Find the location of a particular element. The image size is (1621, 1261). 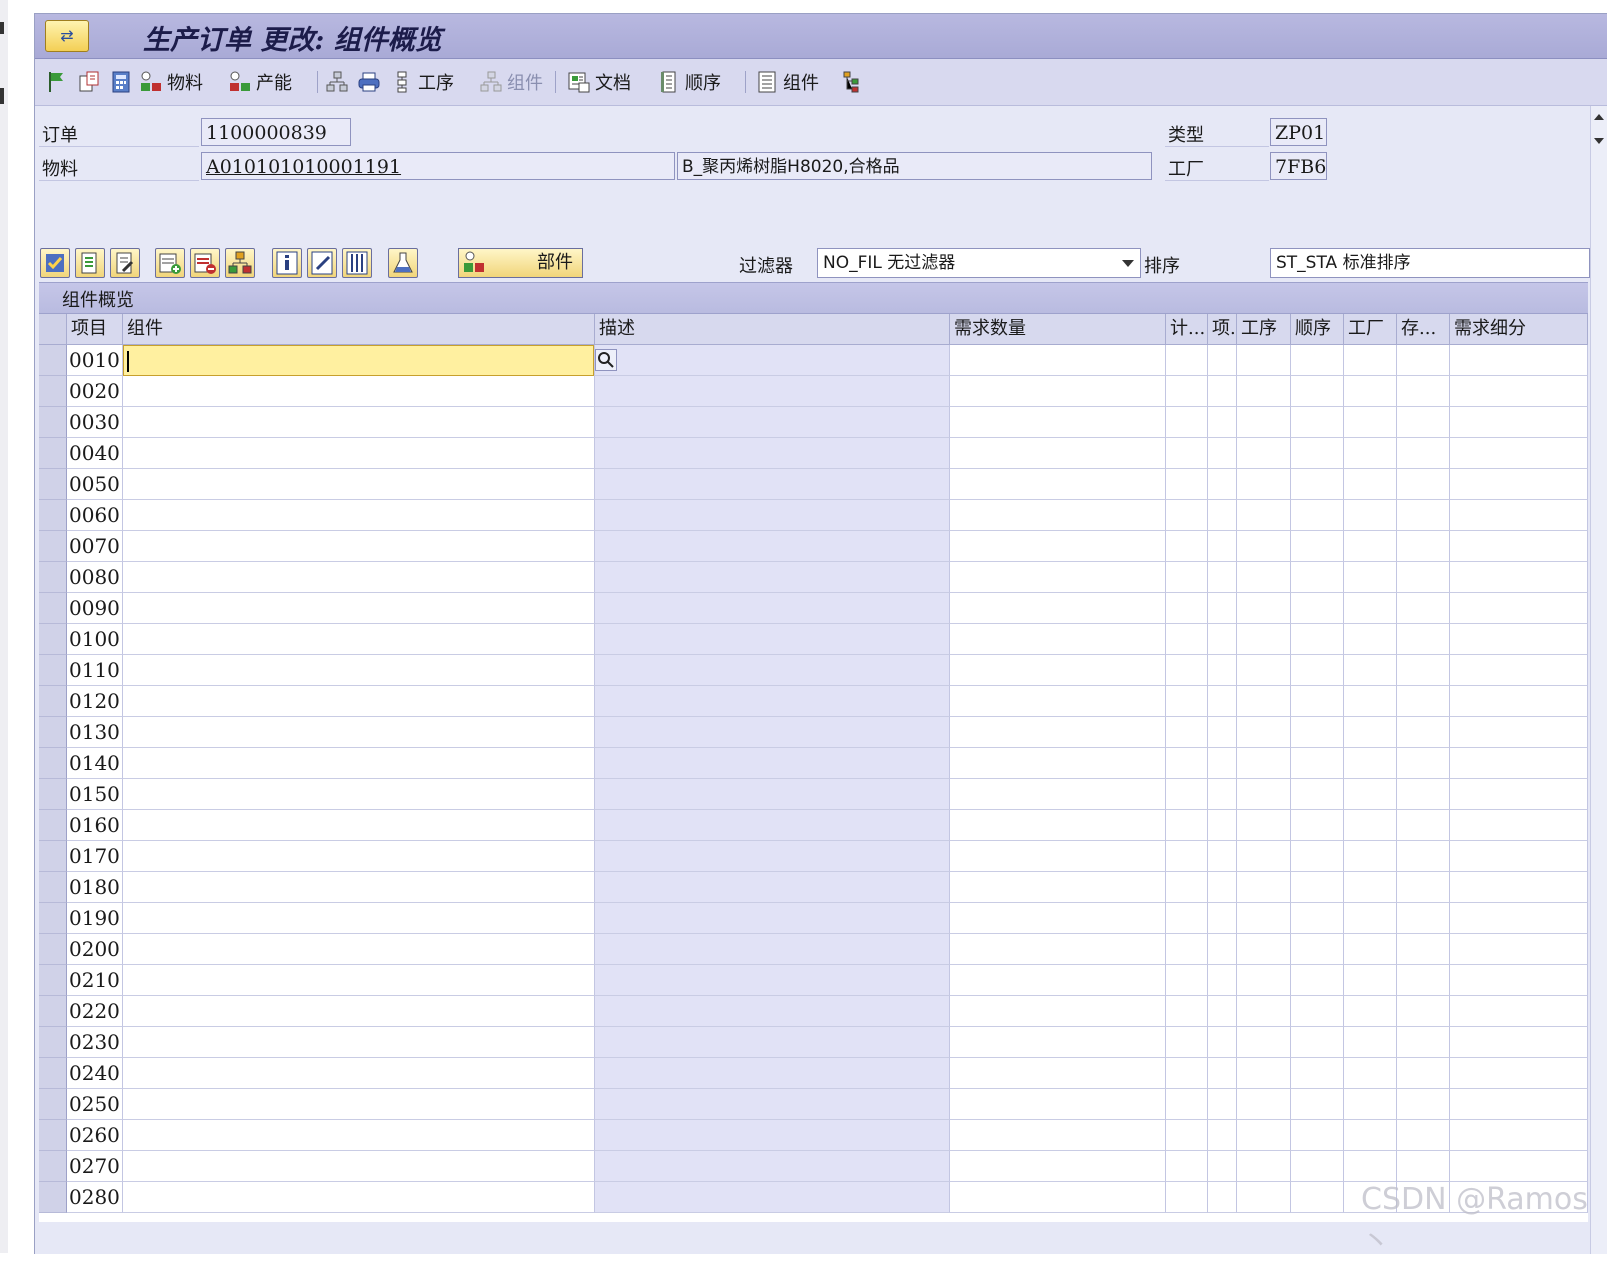

col-item-header: 项目 is located at coordinates (95, 329).